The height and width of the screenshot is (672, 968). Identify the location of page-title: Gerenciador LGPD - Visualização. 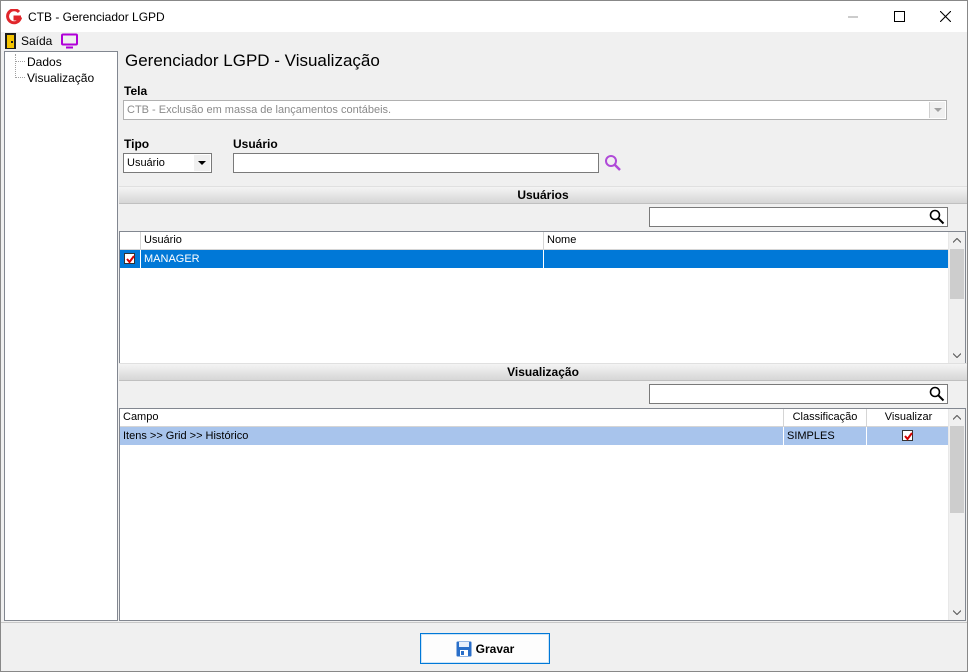
(252, 60).